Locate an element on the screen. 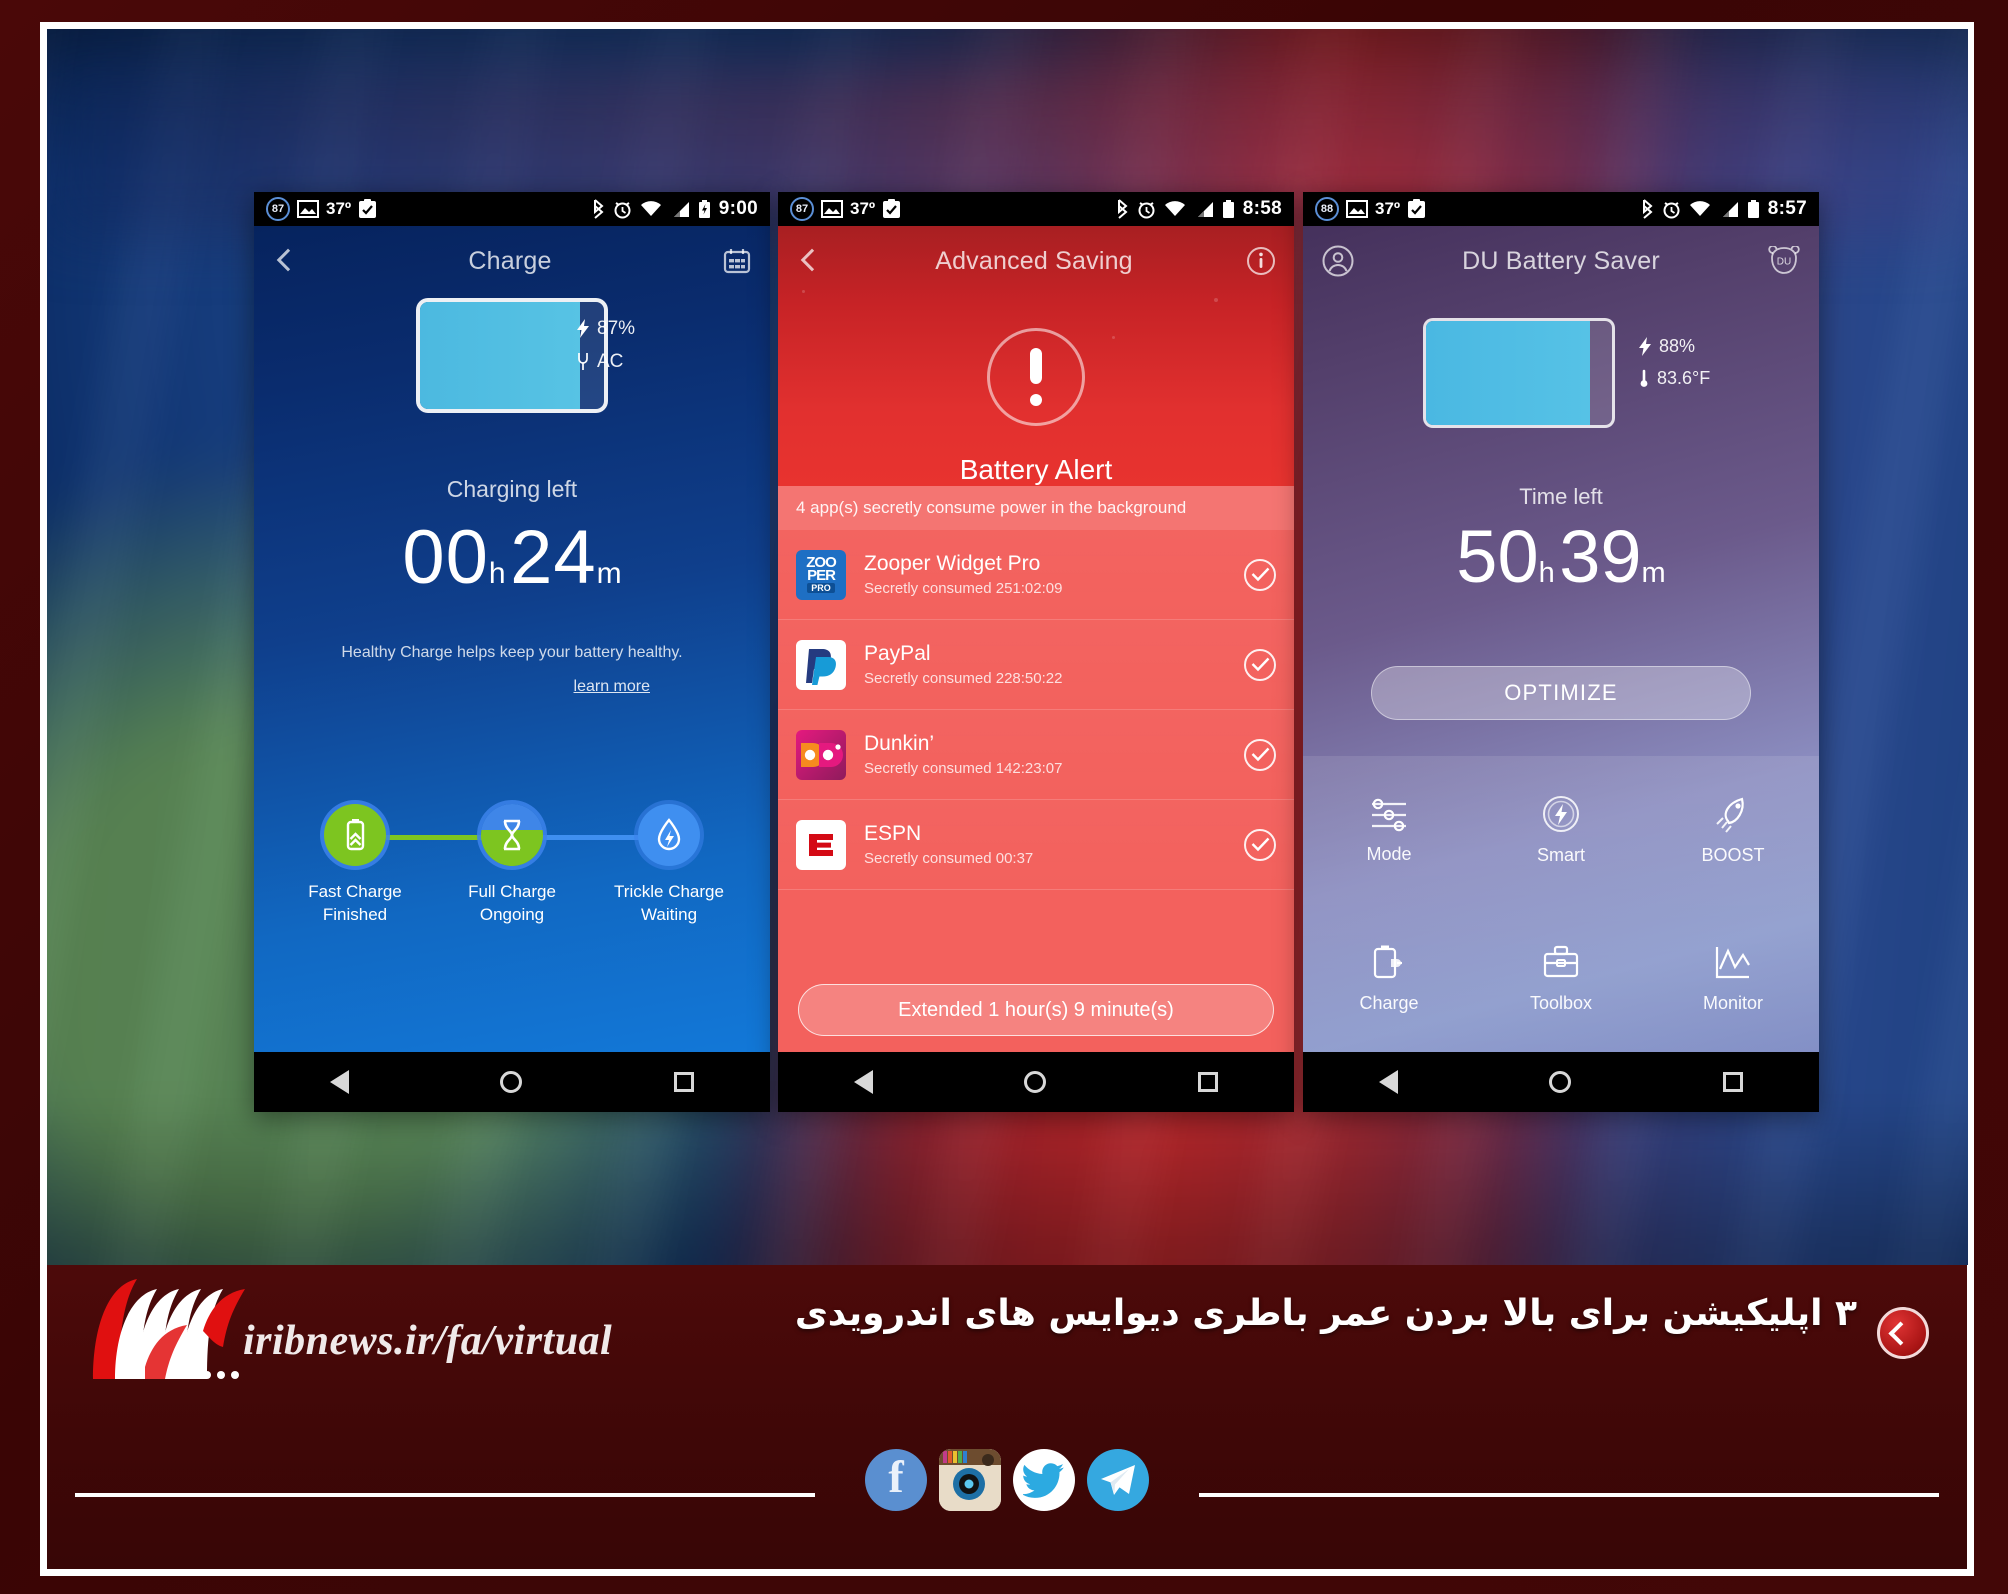 This screenshot has height=1594, width=2008. tool-toolbox: Toolbox is located at coordinates (1561, 978).